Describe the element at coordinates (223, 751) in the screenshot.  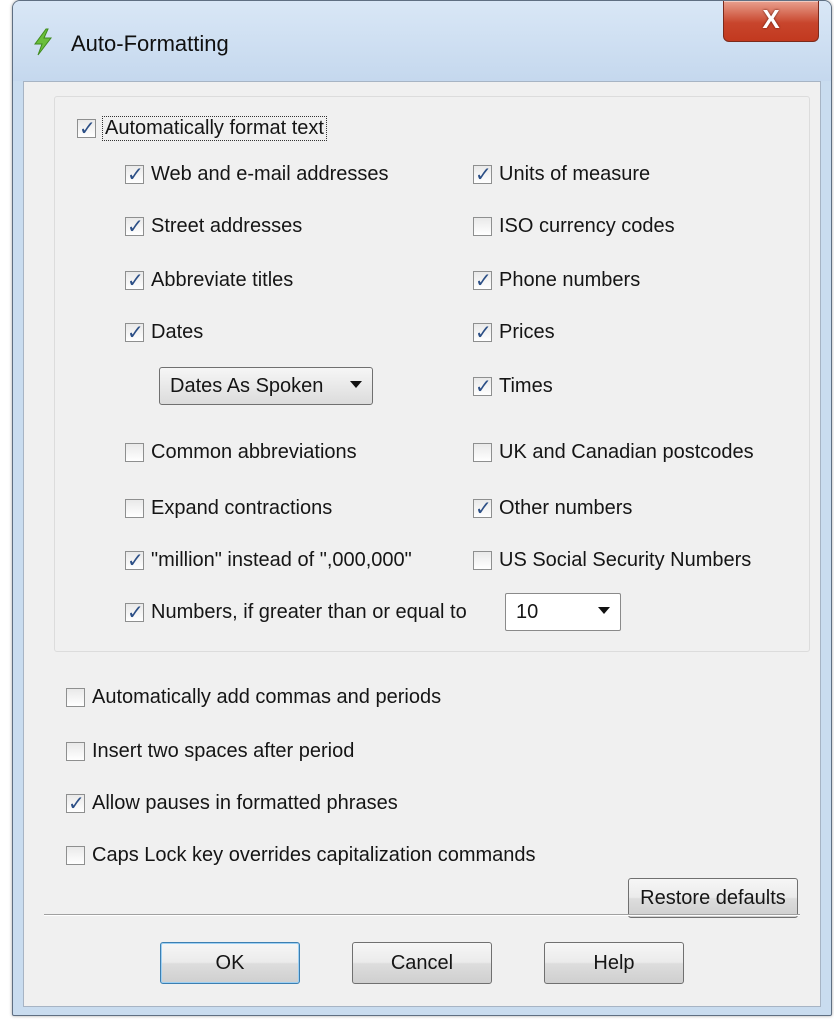
I see `checkbox-label: Insert two spaces after period` at that location.